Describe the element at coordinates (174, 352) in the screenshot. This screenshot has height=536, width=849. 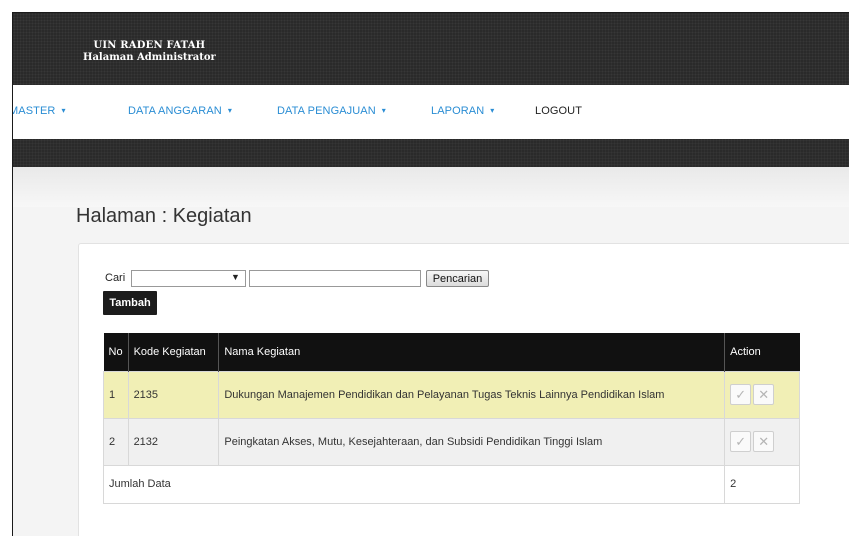
I see `header-kode-kegiatan: Kode Kegiatan` at that location.